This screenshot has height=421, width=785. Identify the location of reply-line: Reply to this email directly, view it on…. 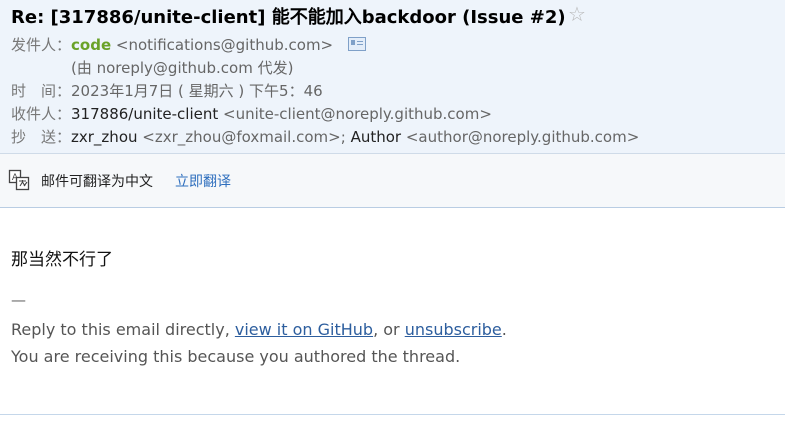
(259, 329).